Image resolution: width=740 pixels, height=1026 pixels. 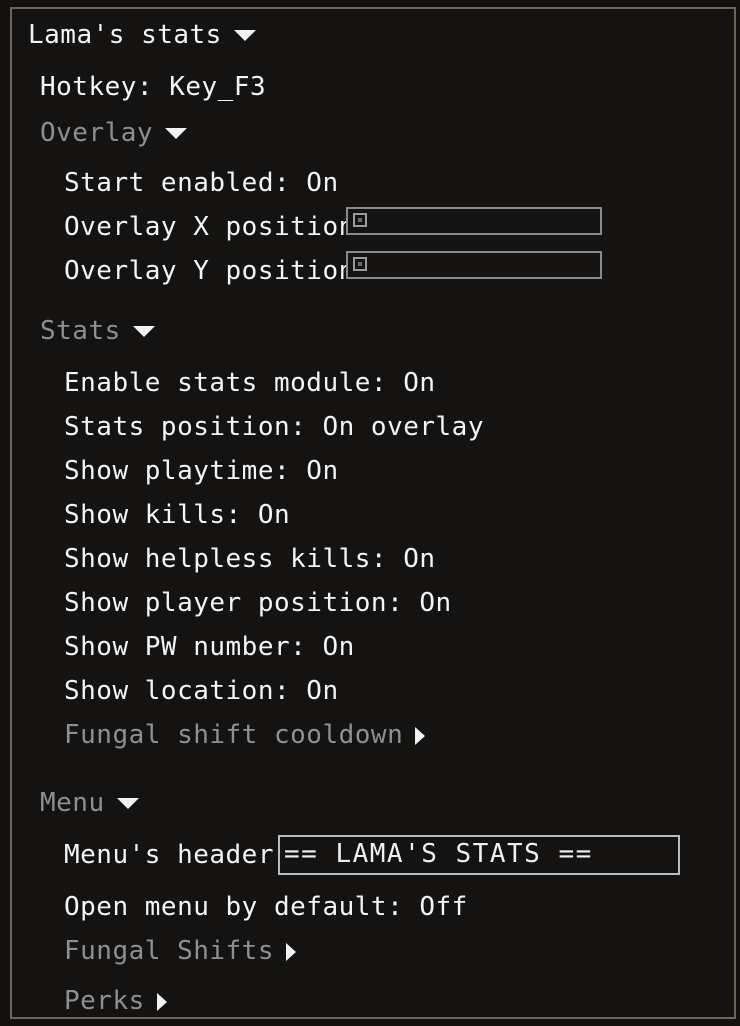 What do you see at coordinates (80, 331) in the screenshot?
I see `stats-section-title: Stats` at bounding box center [80, 331].